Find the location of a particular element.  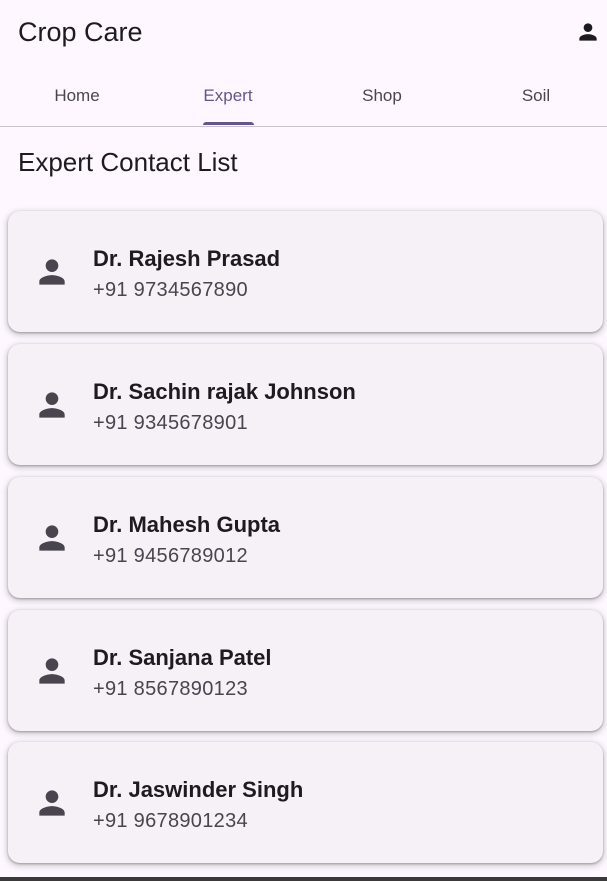

tab-label: Home is located at coordinates (77, 95).